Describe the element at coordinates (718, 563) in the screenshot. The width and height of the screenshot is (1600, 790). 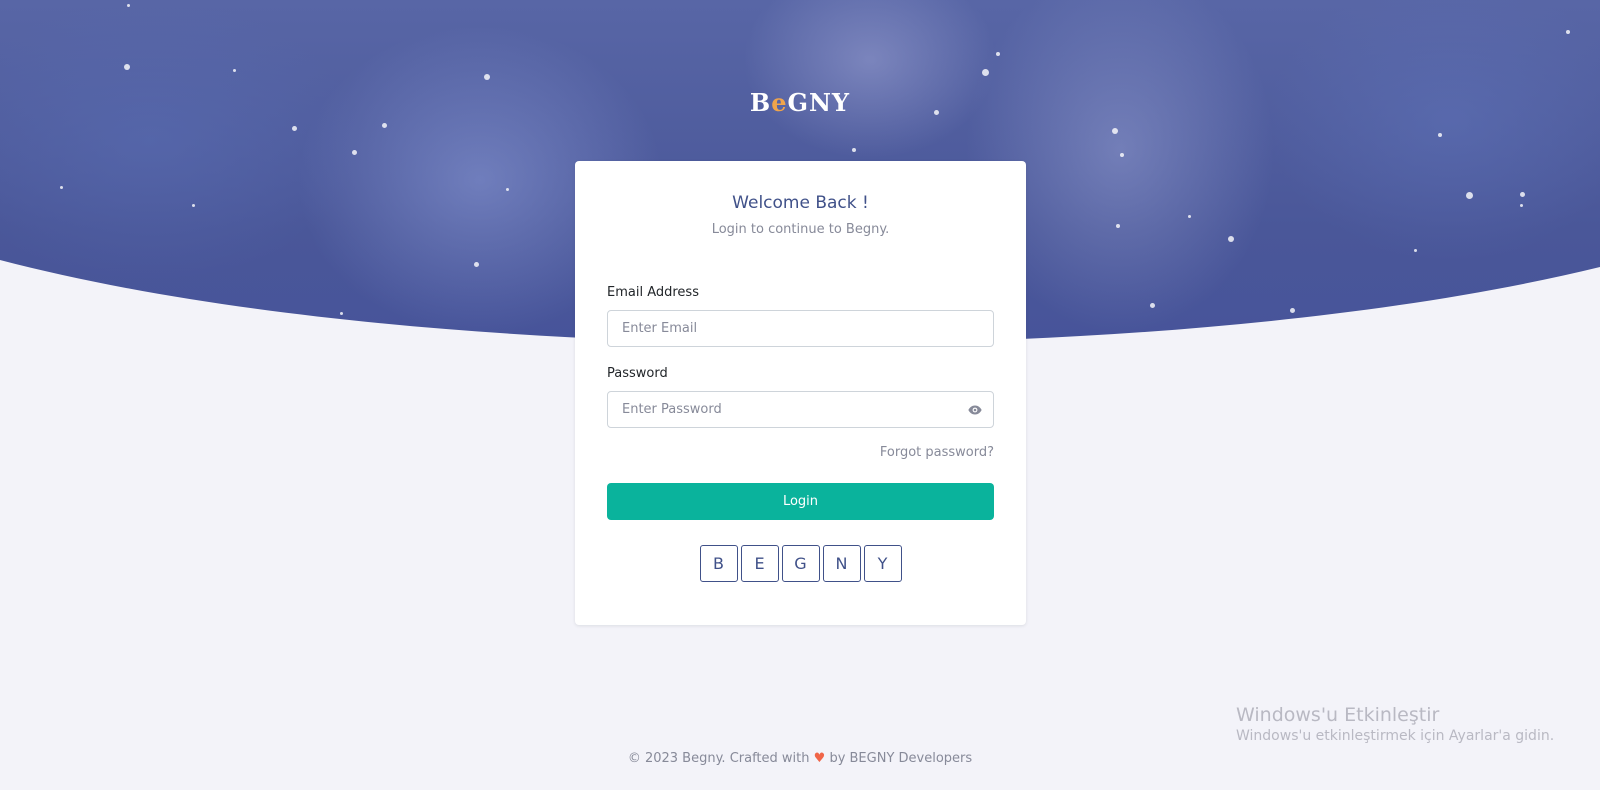
I see `captcha-letter: B` at that location.